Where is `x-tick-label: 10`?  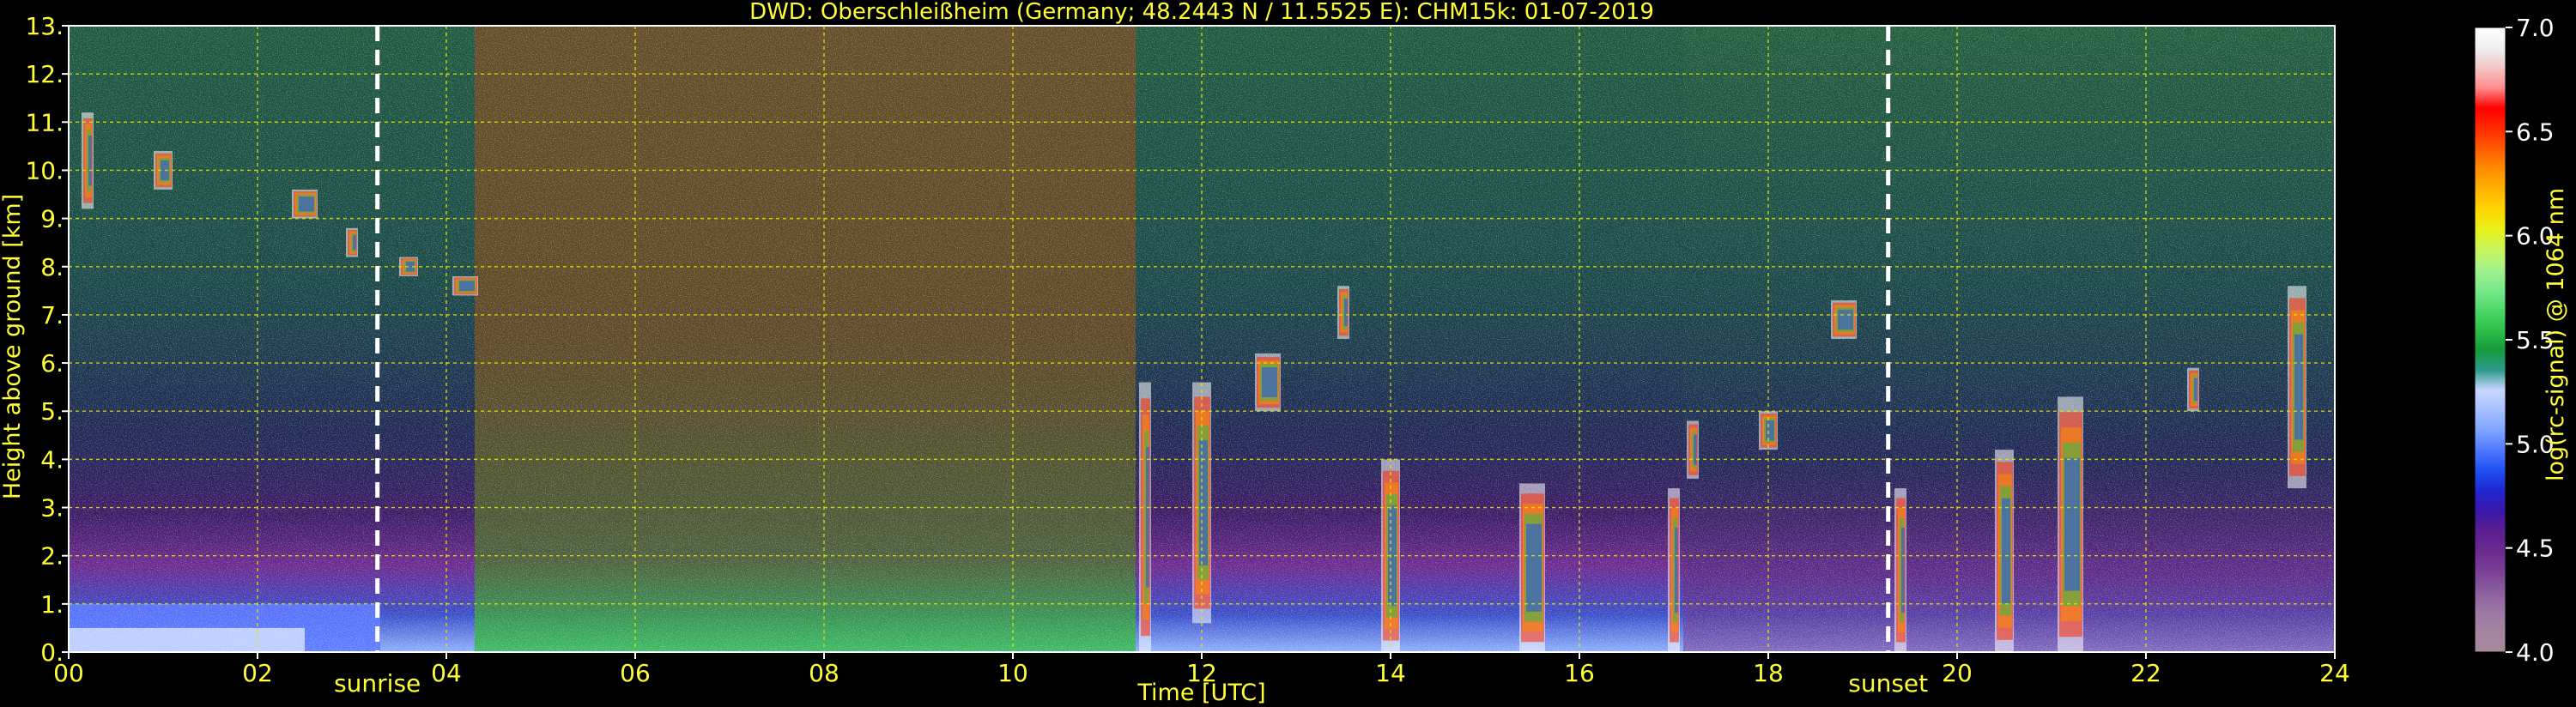 x-tick-label: 10 is located at coordinates (1012, 673).